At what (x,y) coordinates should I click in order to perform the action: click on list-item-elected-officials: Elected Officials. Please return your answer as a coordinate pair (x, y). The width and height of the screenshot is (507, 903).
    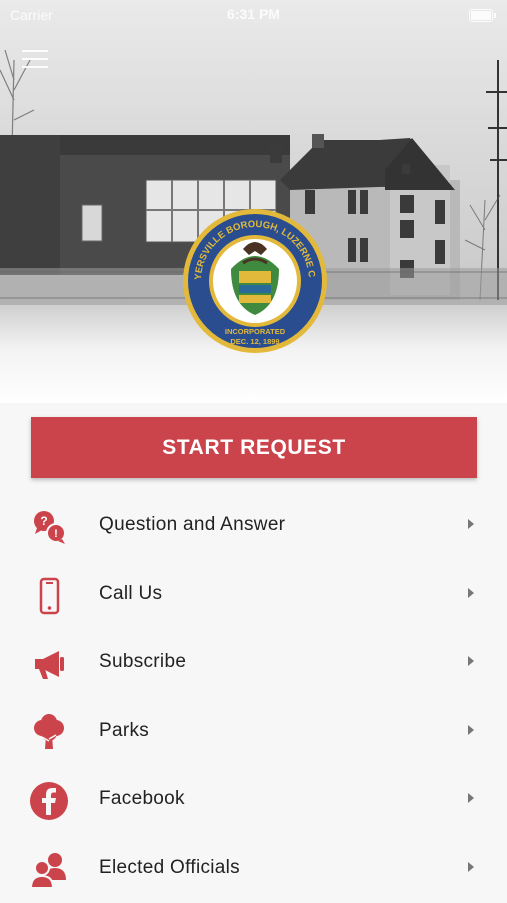
    Looking at the image, I should click on (253, 869).